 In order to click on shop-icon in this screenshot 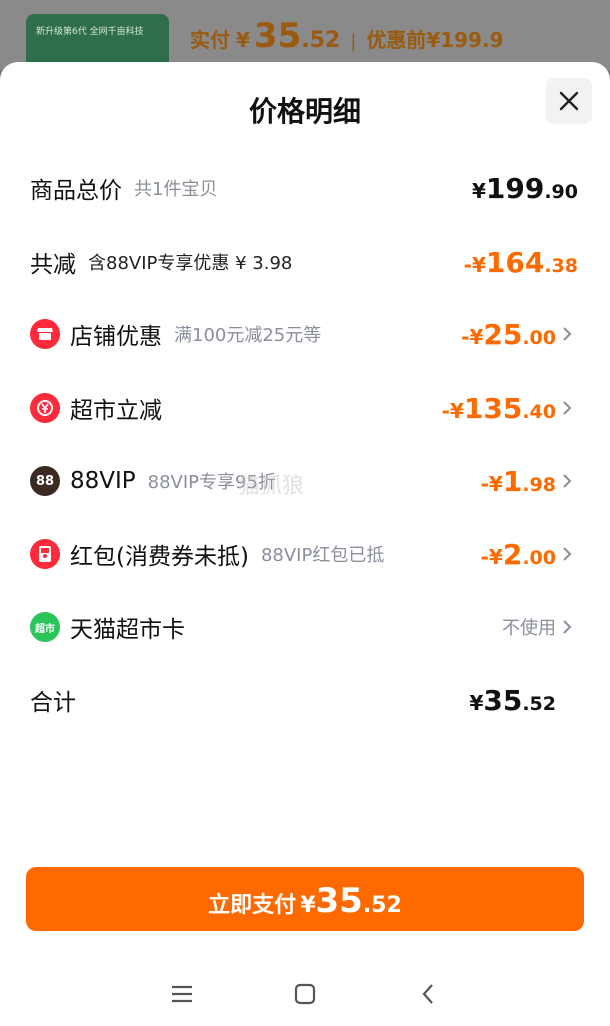, I will do `click(45, 334)`.